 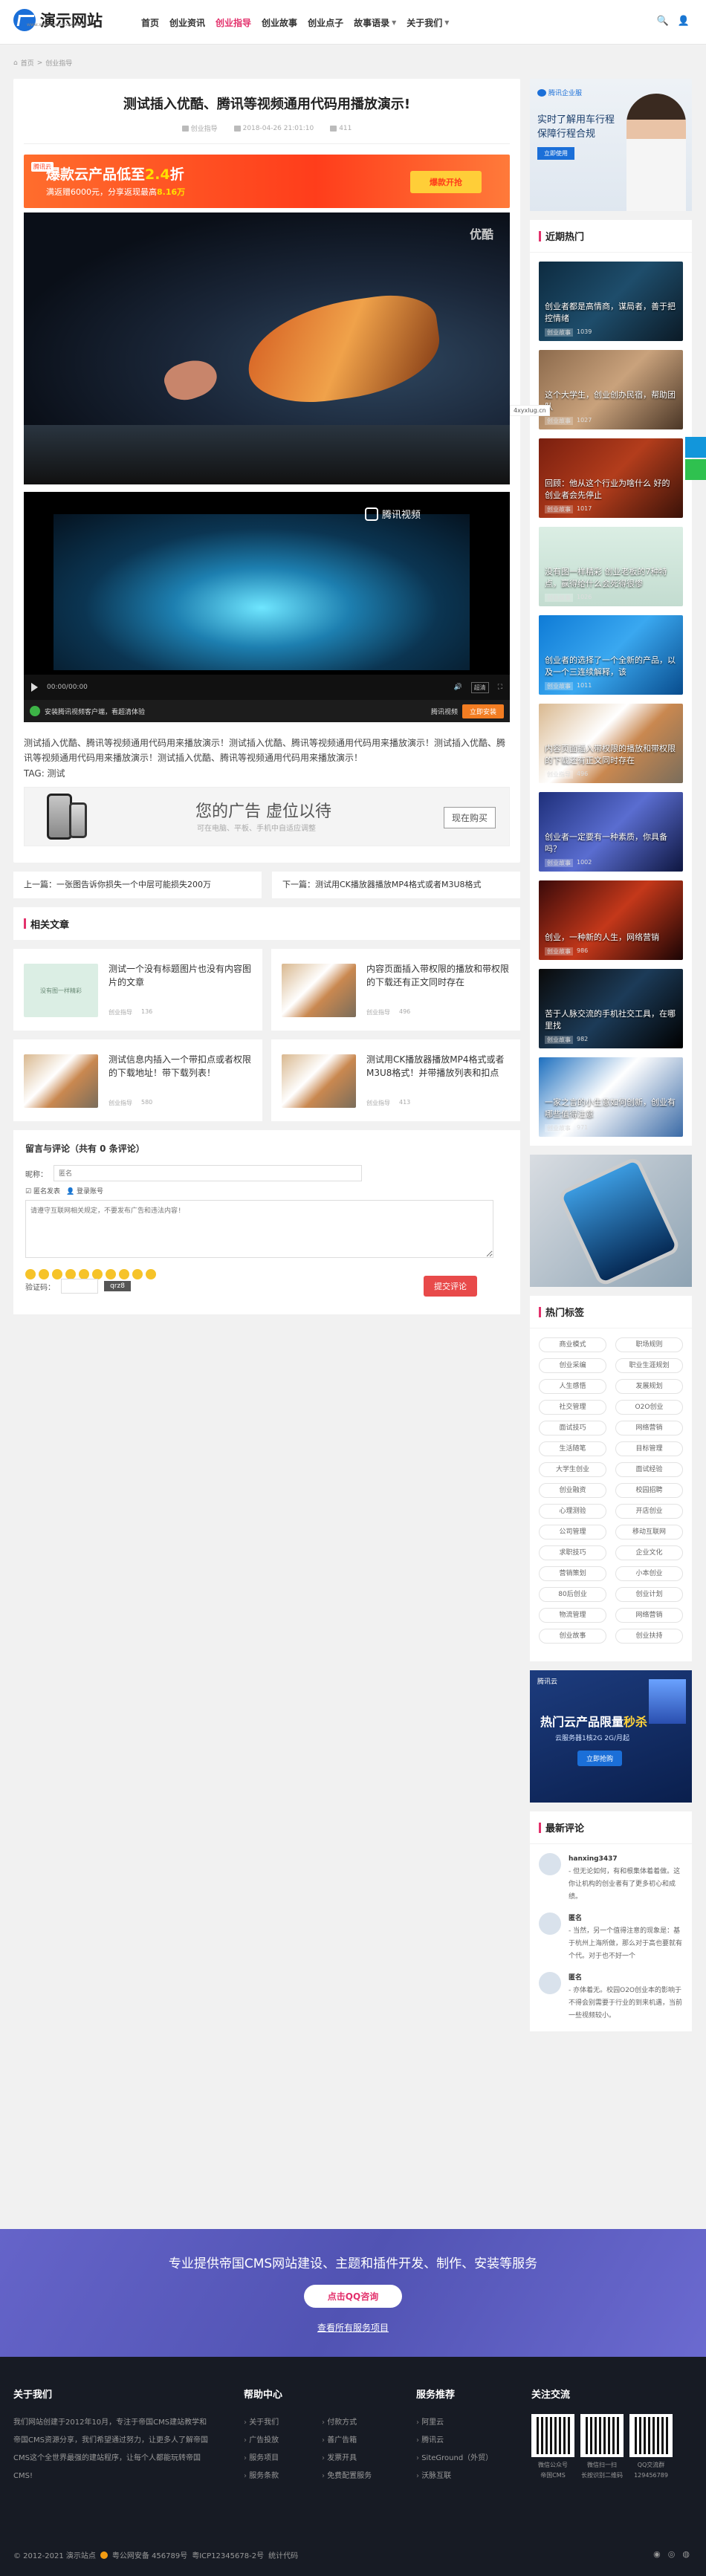 I want to click on hot-post-title: 回顾：他从这个行业为啥什么 好的创业者会先停止, so click(x=611, y=490).